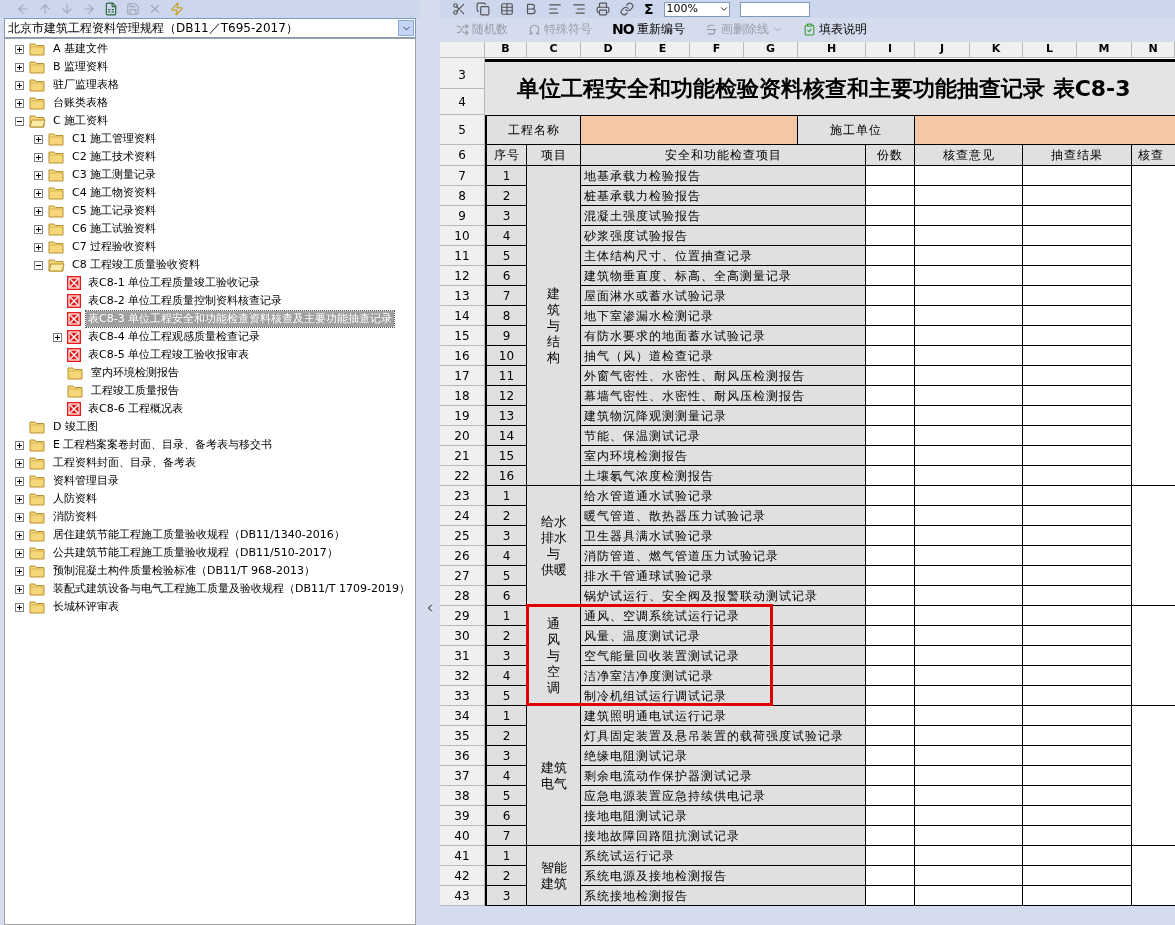  I want to click on tree-item: A 基建文件, so click(81, 49).